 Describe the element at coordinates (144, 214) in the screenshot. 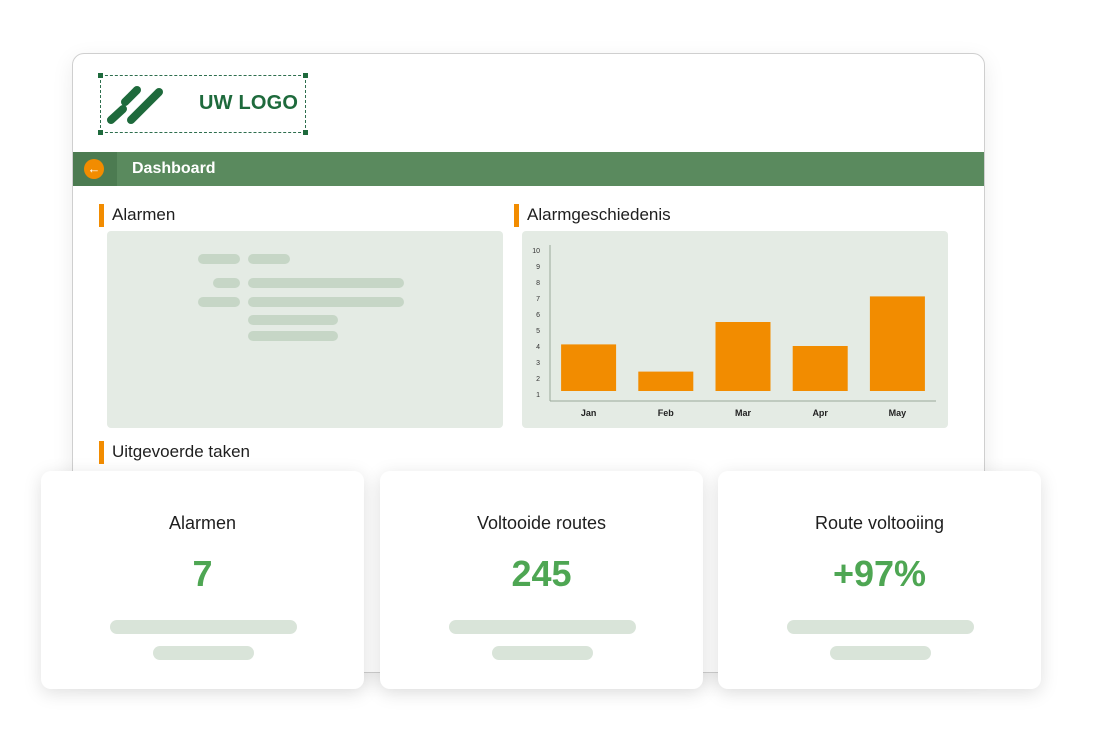

I see `section-label: Alarmen` at that location.